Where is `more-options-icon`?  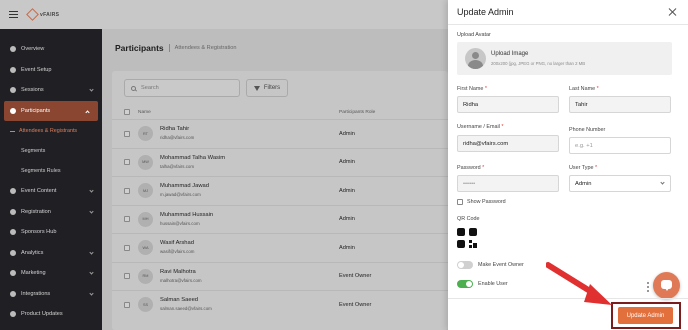 more-options-icon is located at coordinates (648, 287).